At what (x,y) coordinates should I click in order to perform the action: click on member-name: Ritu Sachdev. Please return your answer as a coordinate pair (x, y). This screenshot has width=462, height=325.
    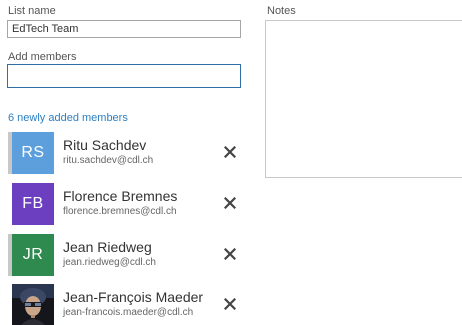
    Looking at the image, I should click on (105, 145).